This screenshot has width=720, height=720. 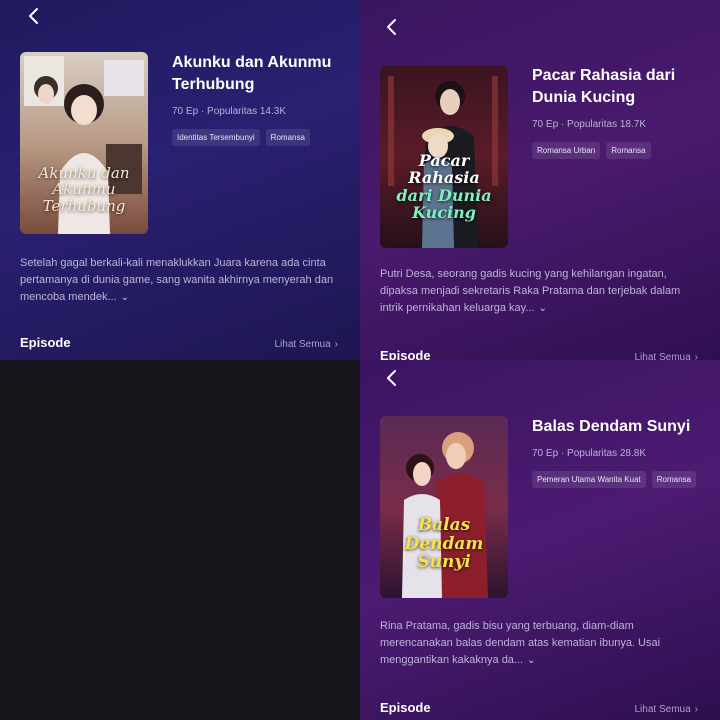 I want to click on drama-meta: 70 Ep · Popularitas 14.3K, so click(x=259, y=111).